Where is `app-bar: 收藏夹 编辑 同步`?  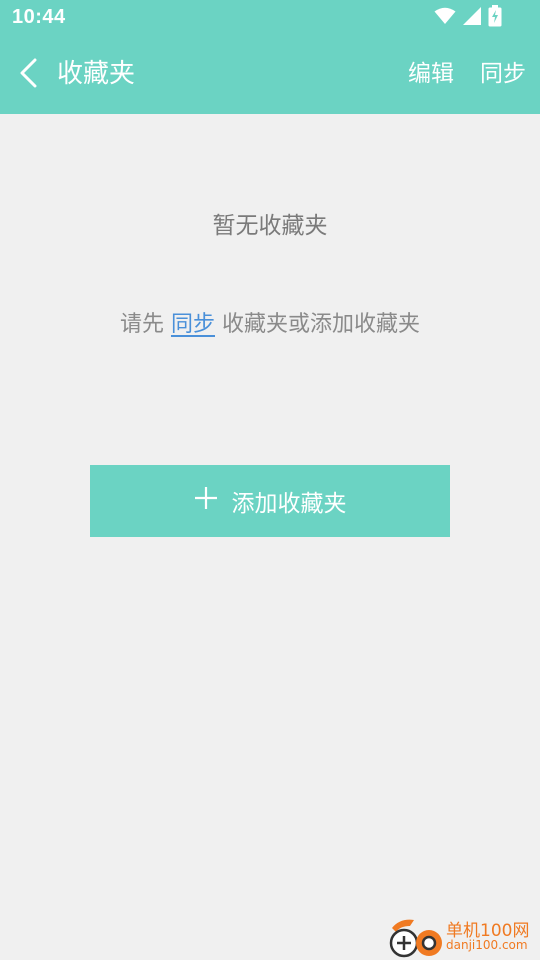 app-bar: 收藏夹 编辑 同步 is located at coordinates (270, 75).